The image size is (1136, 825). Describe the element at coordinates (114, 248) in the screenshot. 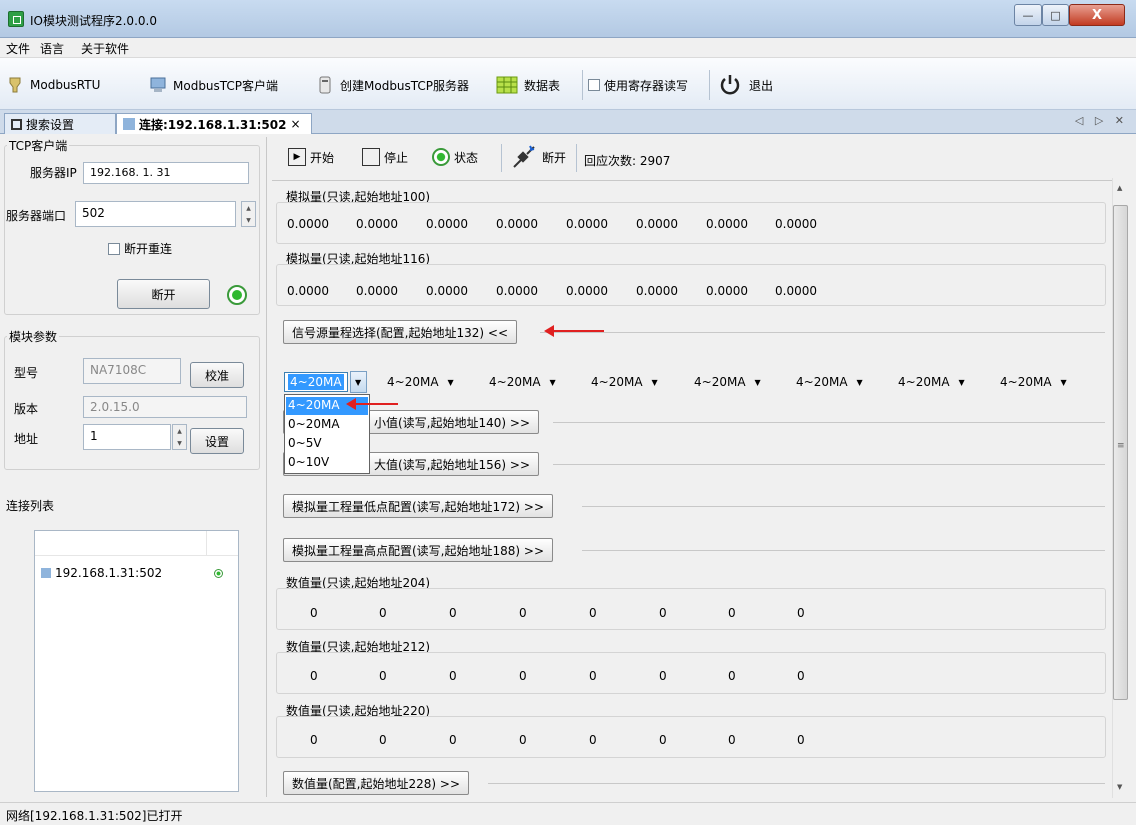

I see `reconnect-check` at that location.